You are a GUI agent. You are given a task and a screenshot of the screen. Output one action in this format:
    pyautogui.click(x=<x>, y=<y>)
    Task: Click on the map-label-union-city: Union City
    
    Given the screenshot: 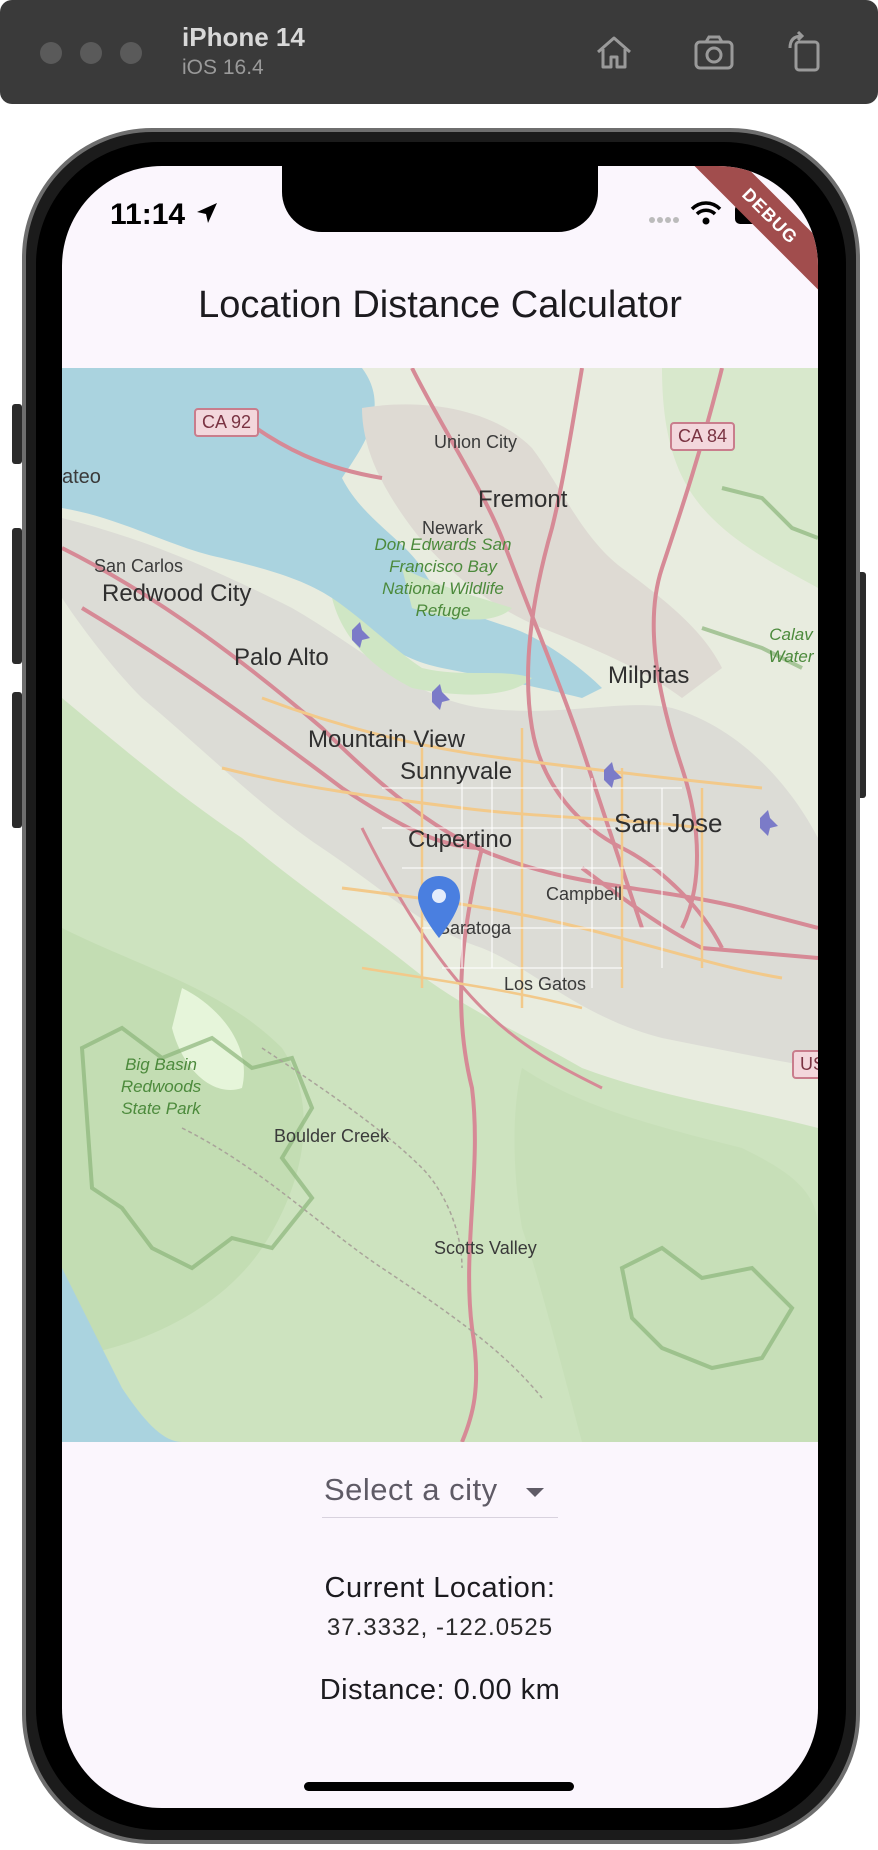 What is the action you would take?
    pyautogui.click(x=476, y=442)
    